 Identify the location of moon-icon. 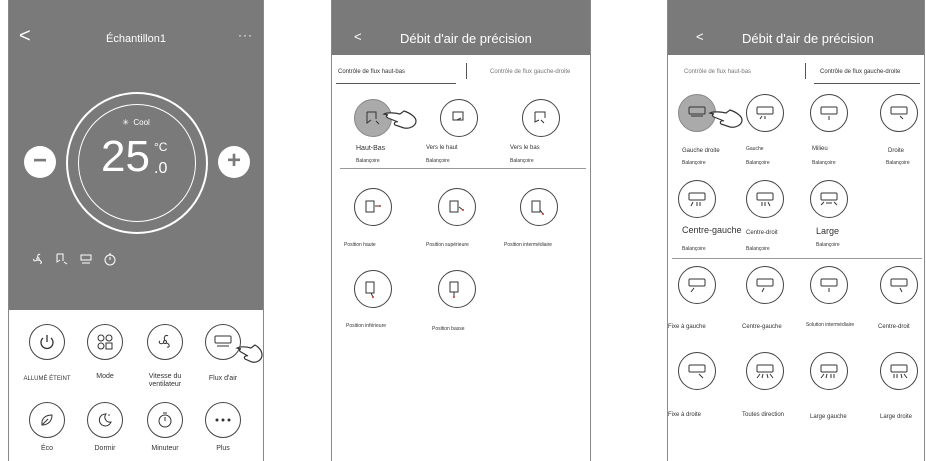
(105, 420).